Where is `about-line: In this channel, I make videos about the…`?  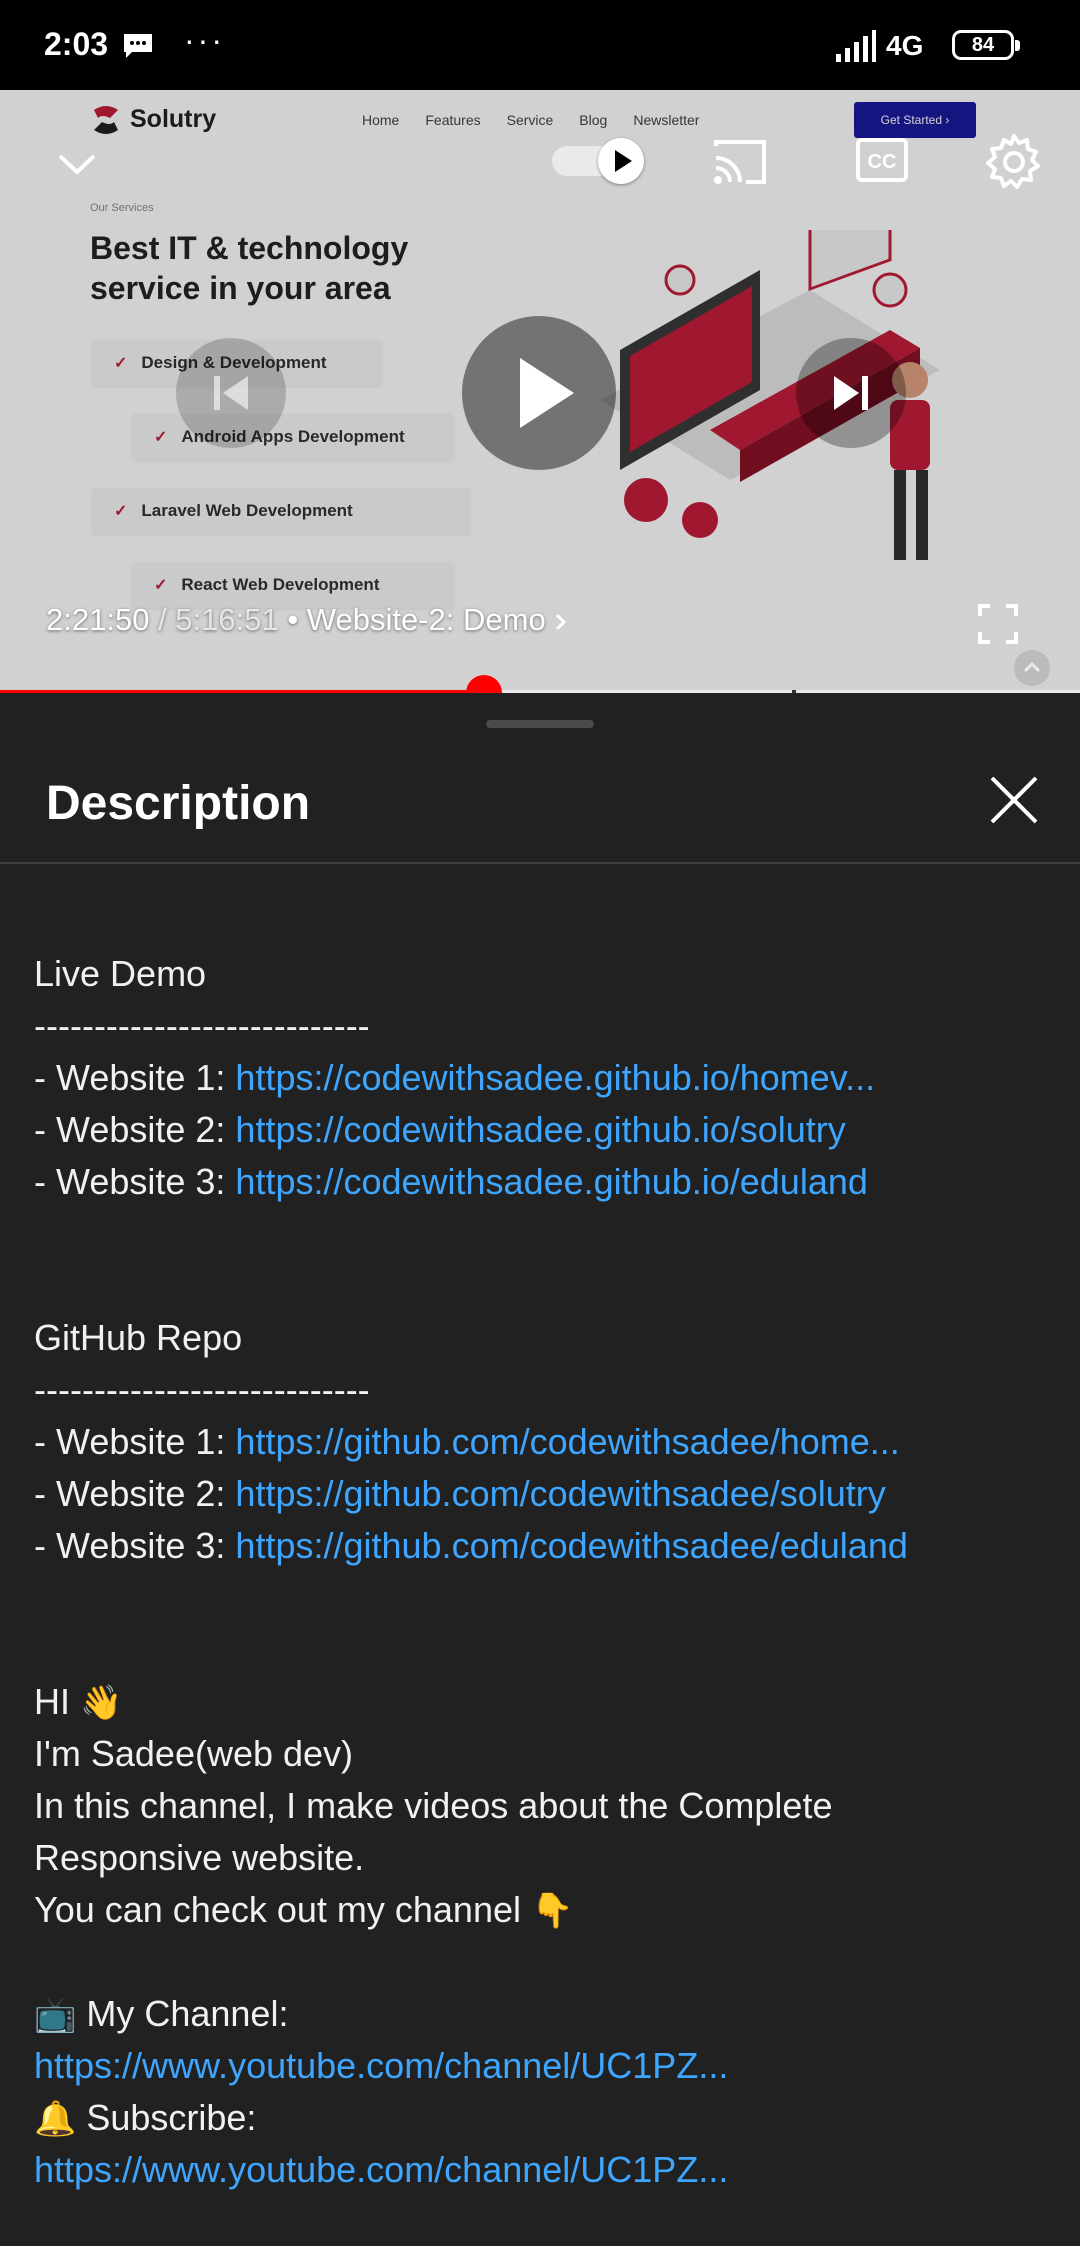
about-line: In this channel, I make videos about the… is located at coordinates (433, 1805).